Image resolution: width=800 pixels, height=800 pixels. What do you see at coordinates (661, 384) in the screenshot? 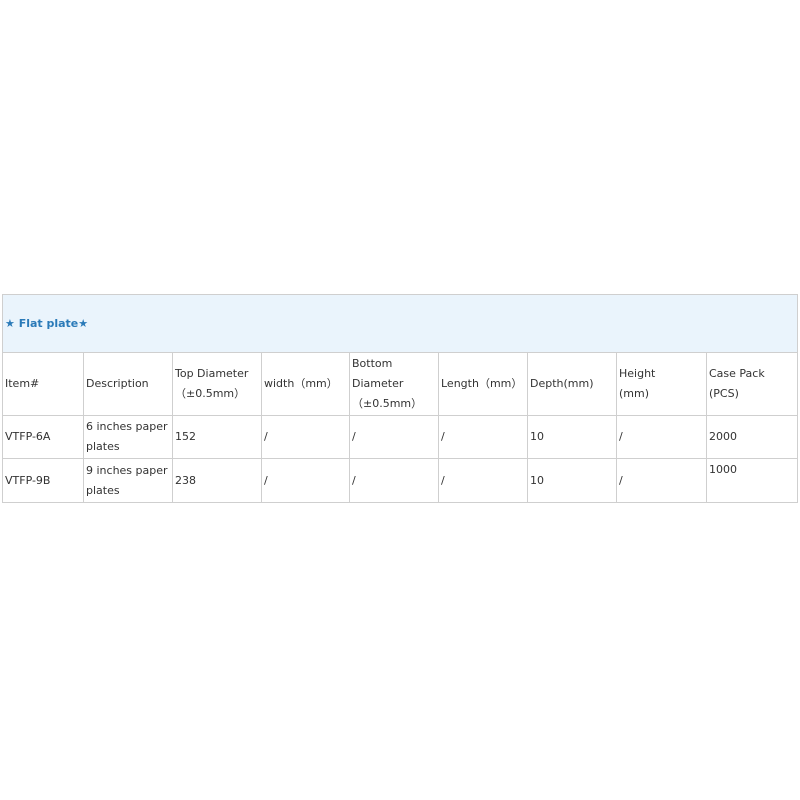
I see `header-height: Height (mm)` at bounding box center [661, 384].